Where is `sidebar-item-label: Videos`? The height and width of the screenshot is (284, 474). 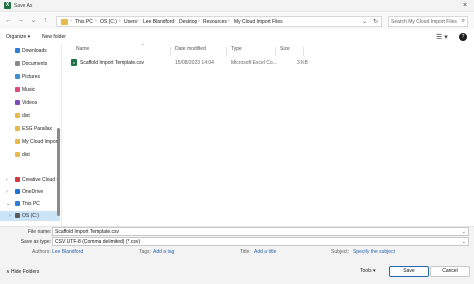 sidebar-item-label: Videos is located at coordinates (30, 103).